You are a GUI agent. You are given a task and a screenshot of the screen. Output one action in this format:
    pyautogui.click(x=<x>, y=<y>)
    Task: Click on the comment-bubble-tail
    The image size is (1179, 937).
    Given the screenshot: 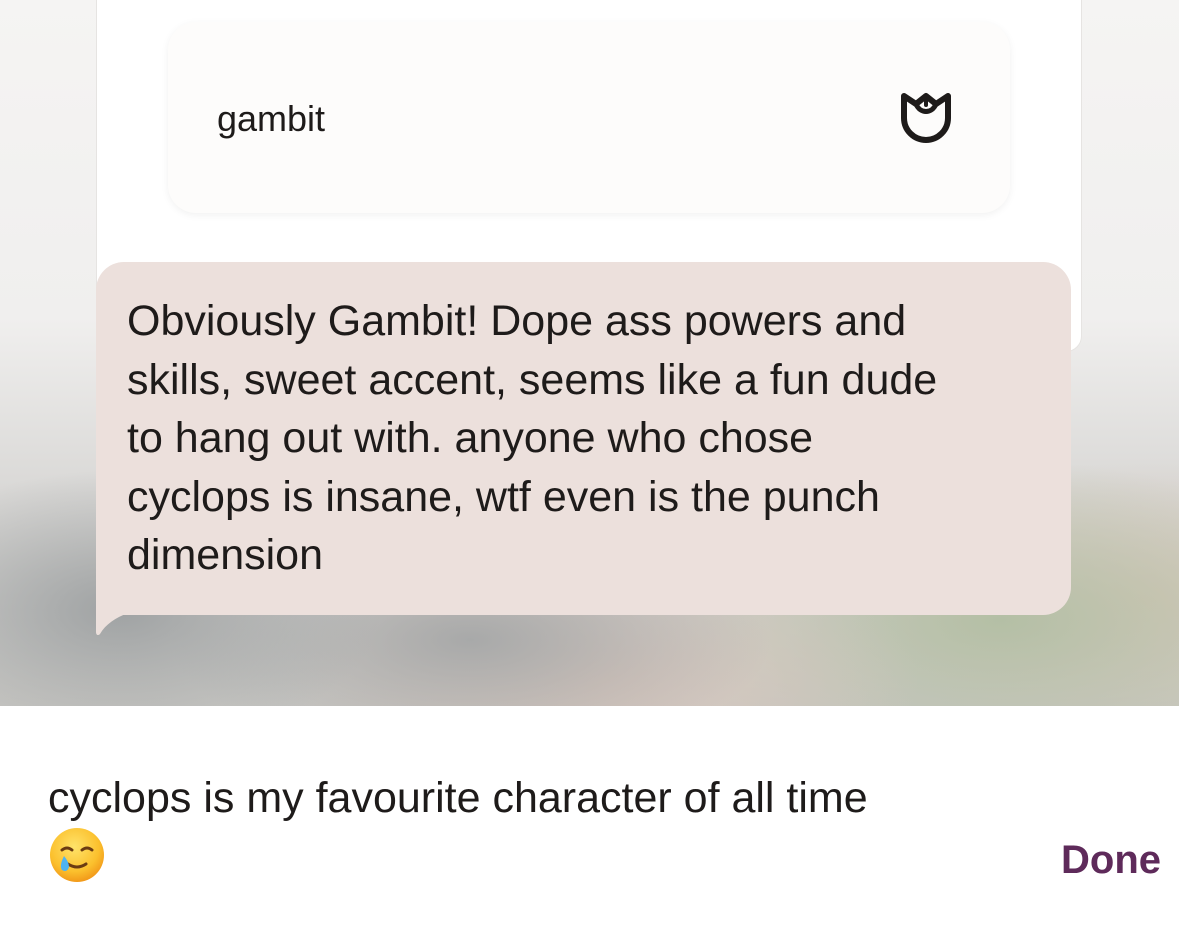 What is the action you would take?
    pyautogui.click(x=121, y=622)
    